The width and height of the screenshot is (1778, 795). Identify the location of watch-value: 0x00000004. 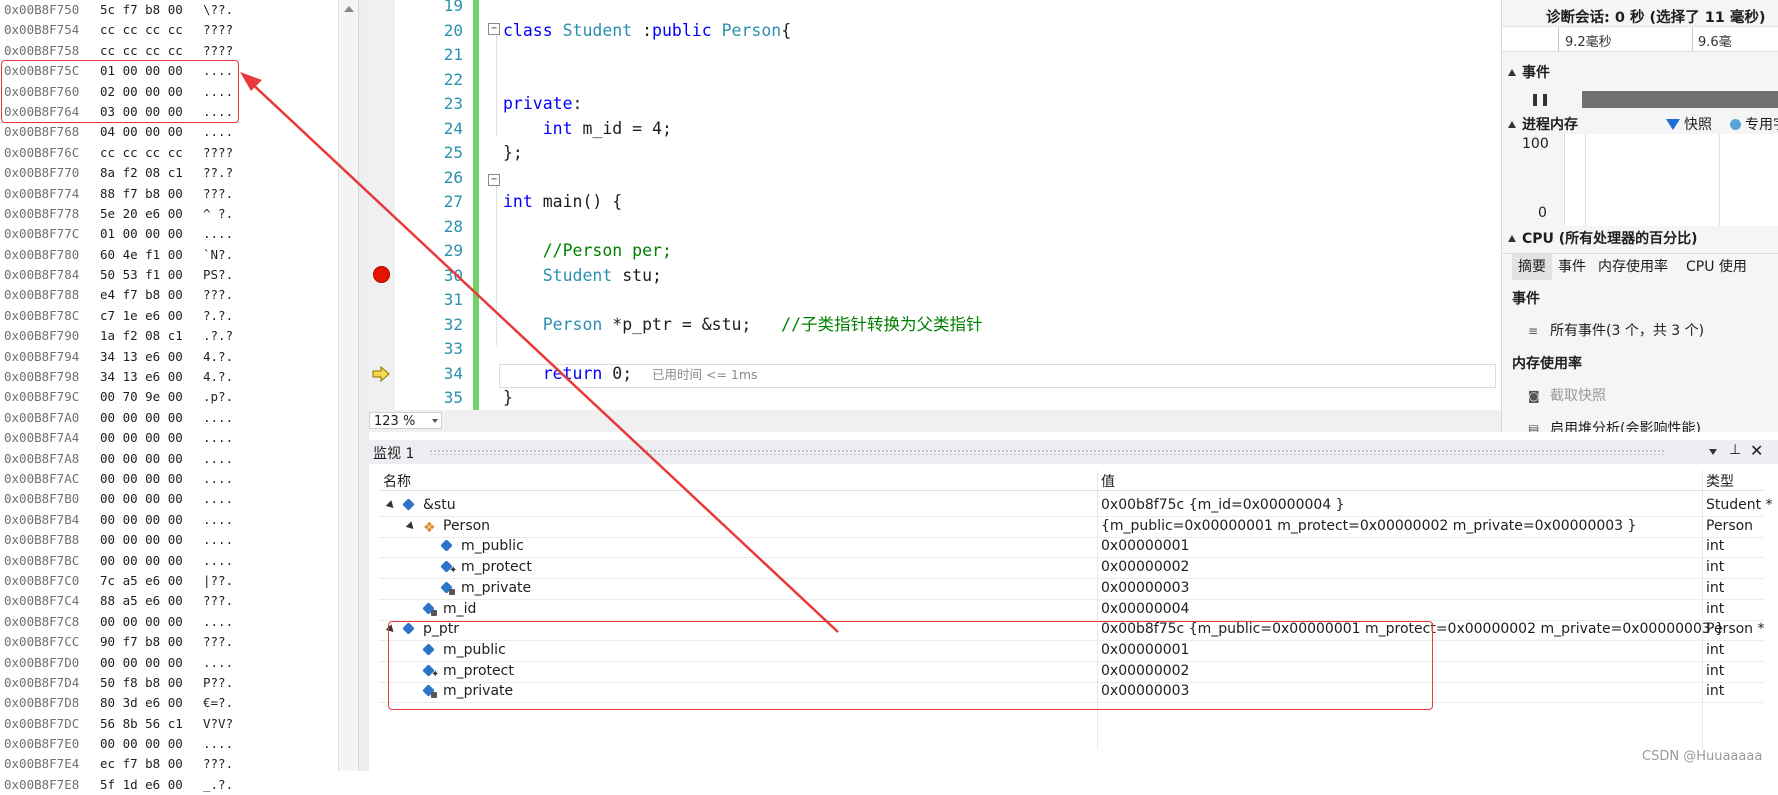
(1145, 609).